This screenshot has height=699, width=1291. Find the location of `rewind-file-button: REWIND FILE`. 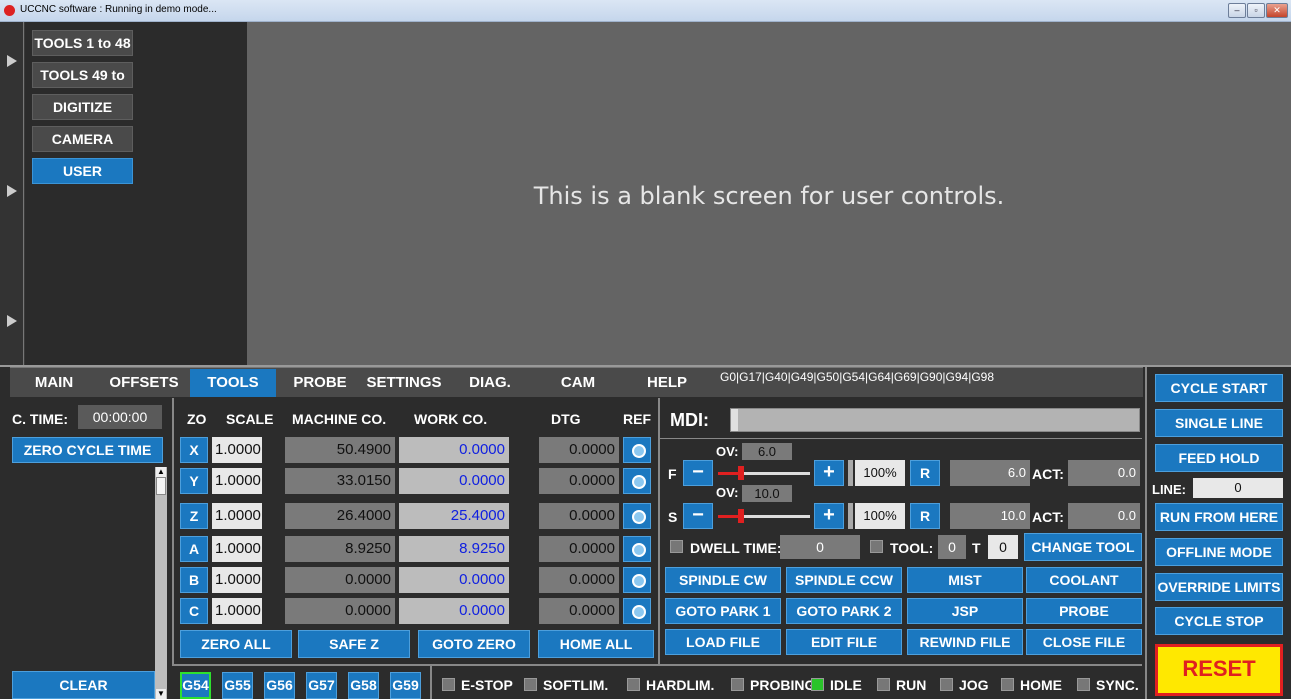

rewind-file-button: REWIND FILE is located at coordinates (965, 642).